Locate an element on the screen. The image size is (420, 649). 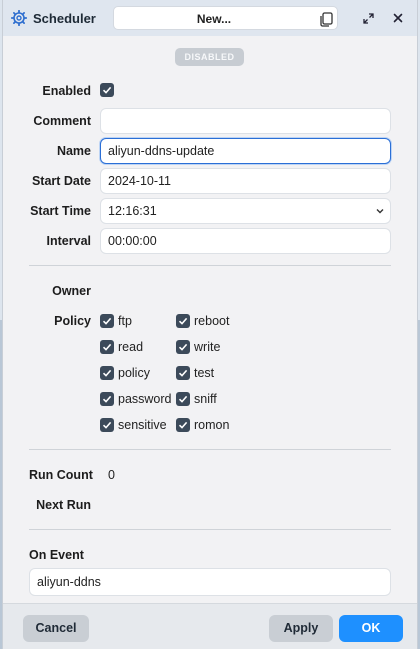
interval-input: 00:00:00 is located at coordinates (245, 241).